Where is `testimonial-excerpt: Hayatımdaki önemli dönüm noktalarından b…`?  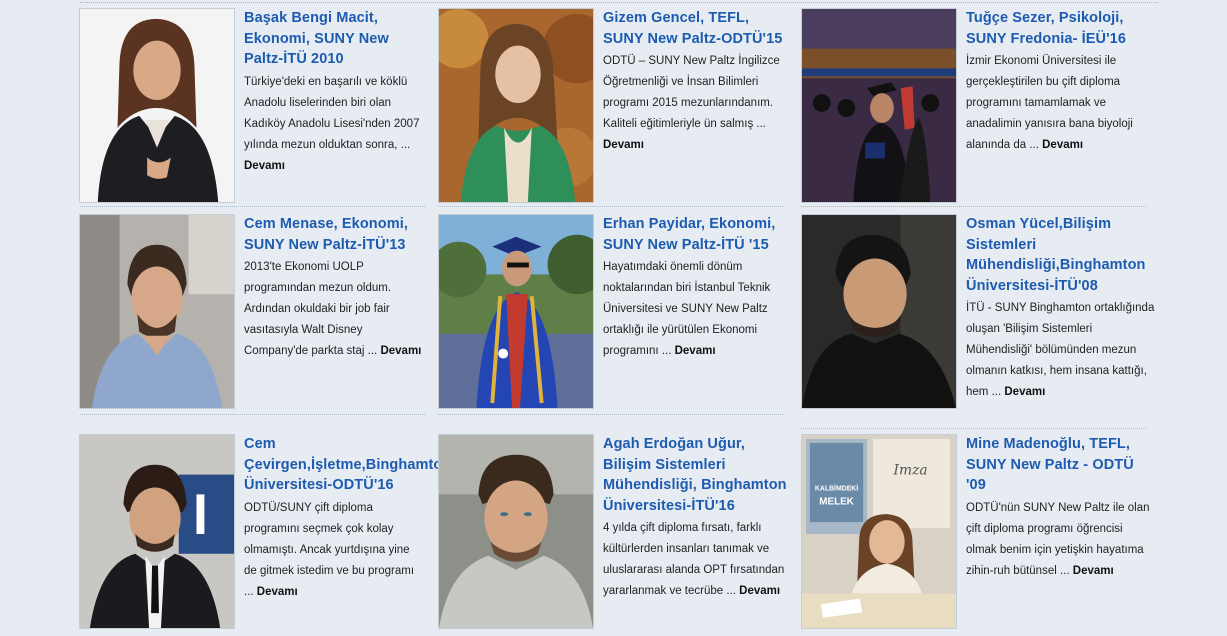
testimonial-excerpt: Hayatımdaki önemli dönüm noktalarından b… is located at coordinates (687, 309).